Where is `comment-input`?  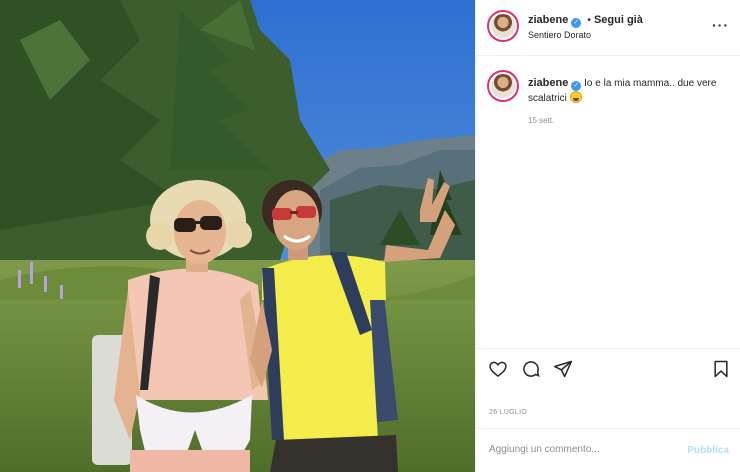 comment-input is located at coordinates (579, 449).